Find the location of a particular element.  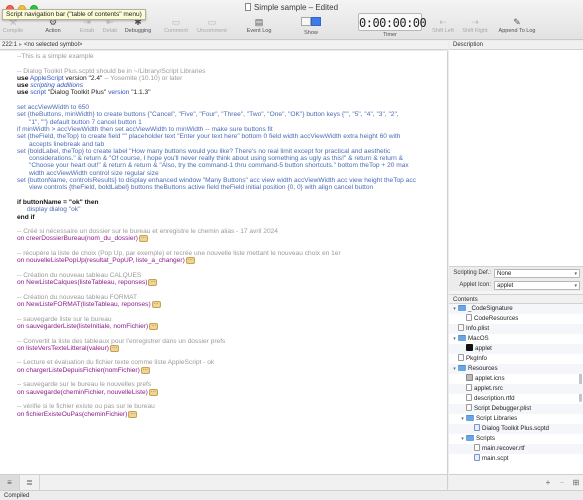

action-label: Action is located at coordinates (53, 31).